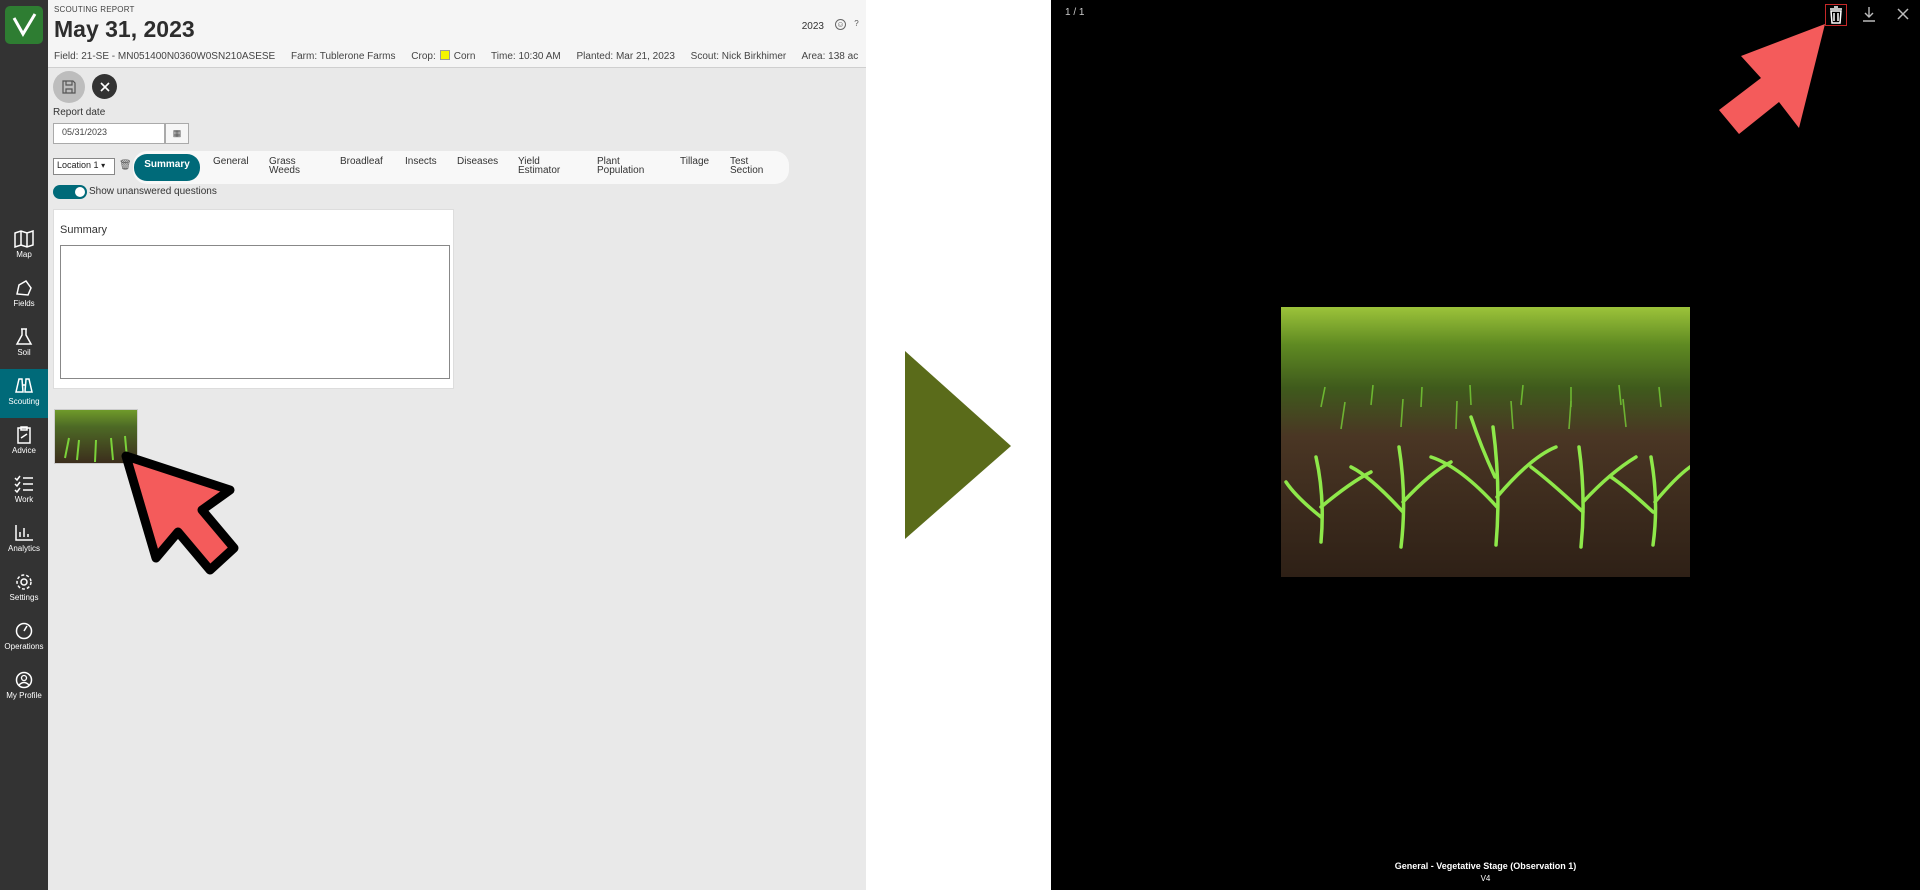 The image size is (1920, 890). I want to click on tab-general: General, so click(231, 162).